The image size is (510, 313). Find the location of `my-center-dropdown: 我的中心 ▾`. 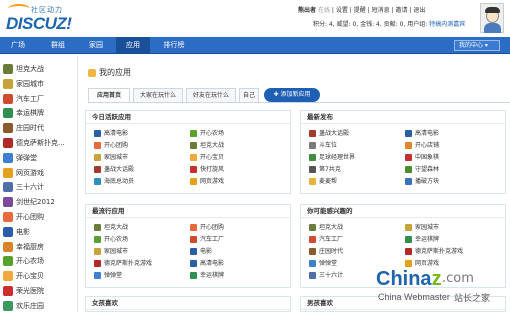

my-center-dropdown: 我的中心 ▾ is located at coordinates (477, 45).